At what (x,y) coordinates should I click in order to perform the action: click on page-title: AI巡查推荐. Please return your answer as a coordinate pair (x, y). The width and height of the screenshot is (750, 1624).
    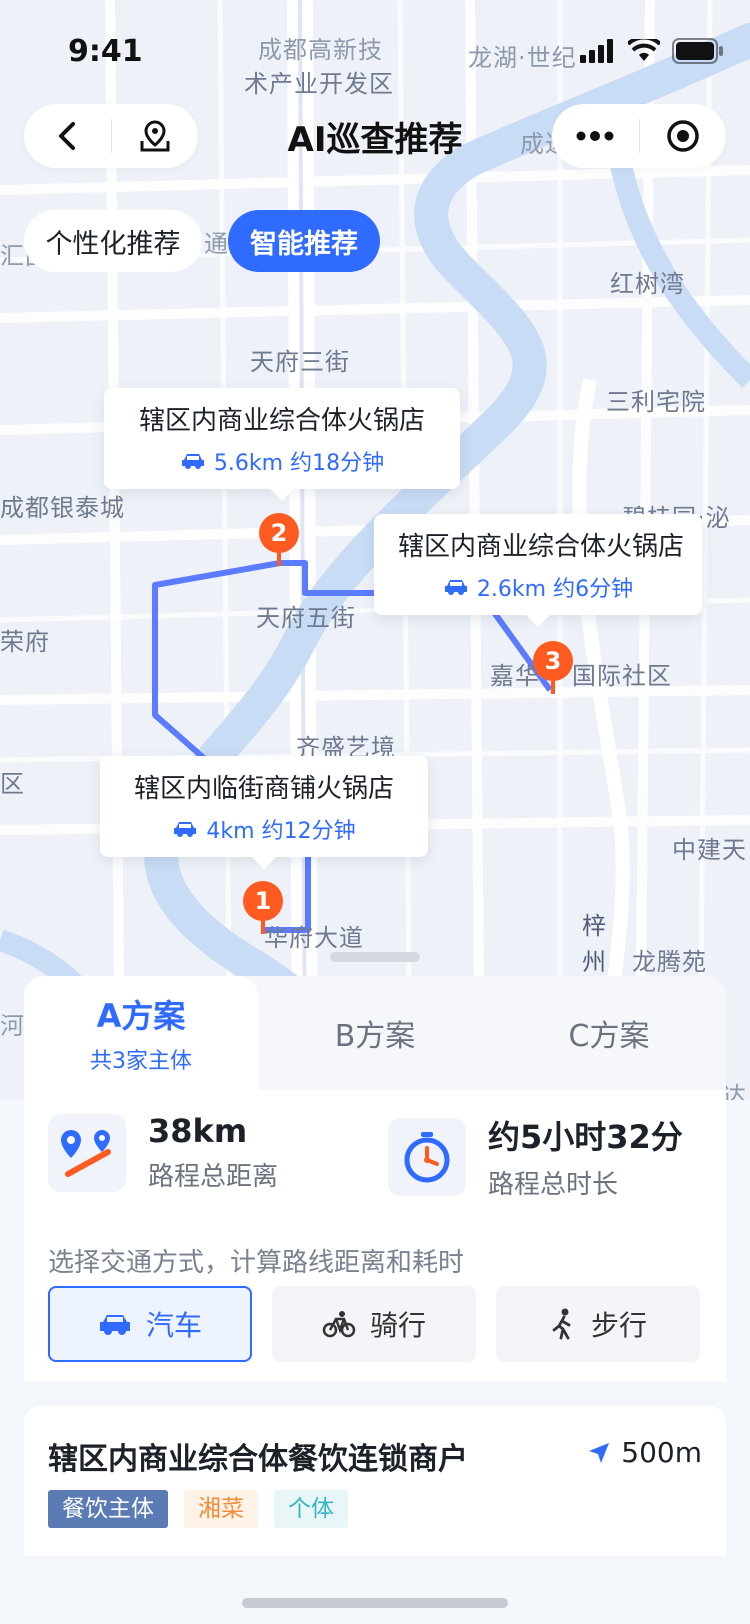
    Looking at the image, I should click on (375, 140).